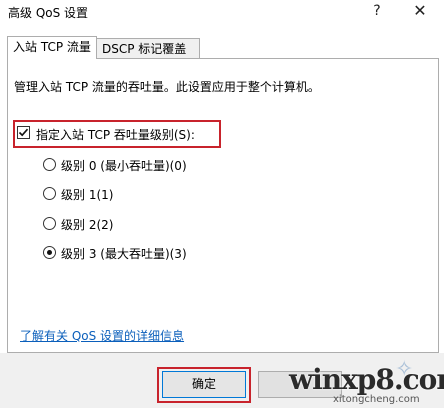 The image size is (444, 408). Describe the element at coordinates (167, 87) in the screenshot. I see `panel-description: 管理入站 TCP 流量的吞吐量。此设置应用于整个计算机。` at that location.